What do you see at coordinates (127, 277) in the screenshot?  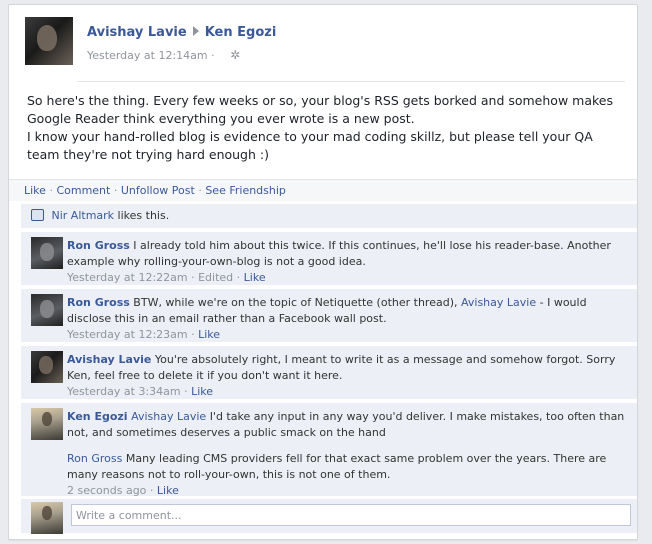 I see `comment-timestamp: Yesterday at 12:22am` at bounding box center [127, 277].